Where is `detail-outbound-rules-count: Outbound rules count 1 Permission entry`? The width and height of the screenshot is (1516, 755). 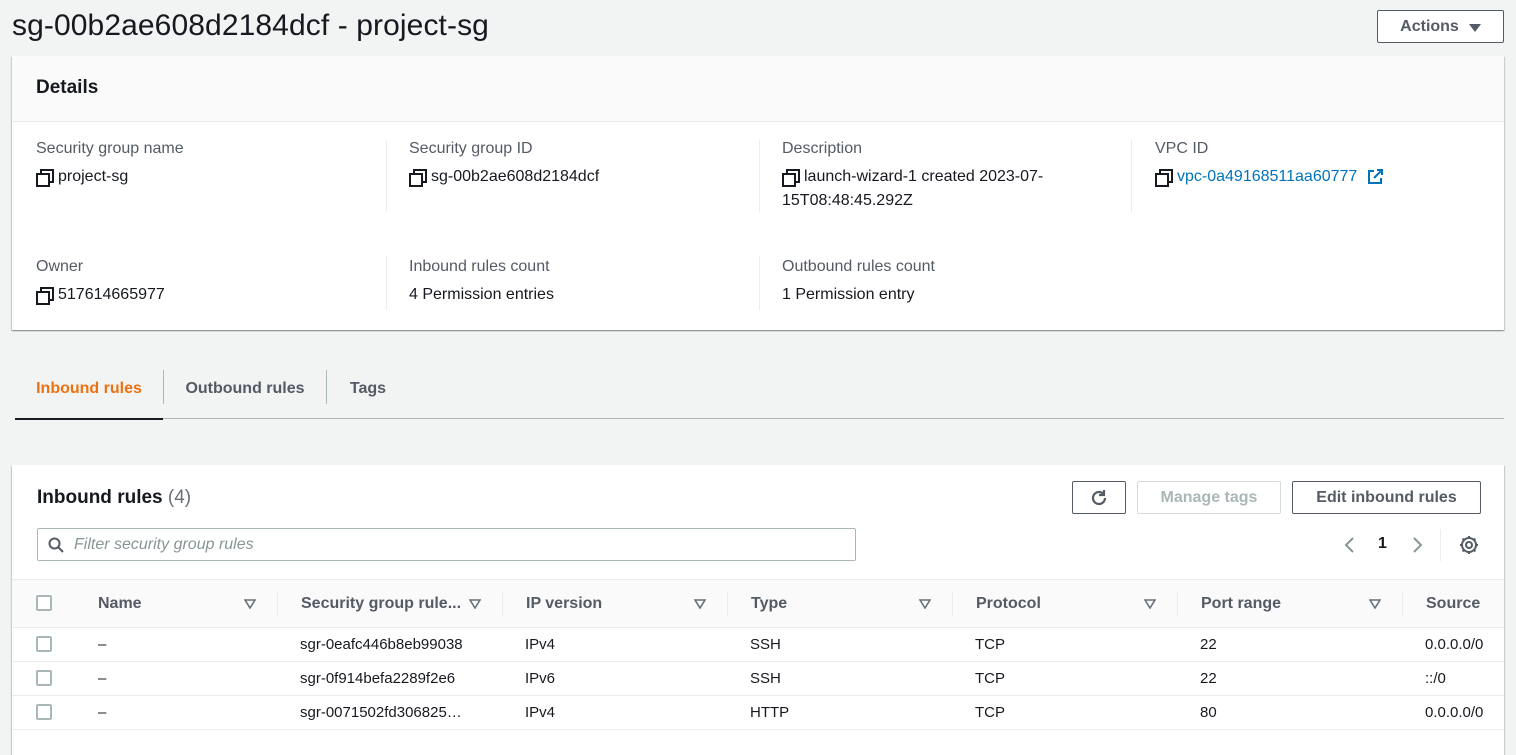
detail-outbound-rules-count: Outbound rules count 1 Permission entry is located at coordinates (858, 281).